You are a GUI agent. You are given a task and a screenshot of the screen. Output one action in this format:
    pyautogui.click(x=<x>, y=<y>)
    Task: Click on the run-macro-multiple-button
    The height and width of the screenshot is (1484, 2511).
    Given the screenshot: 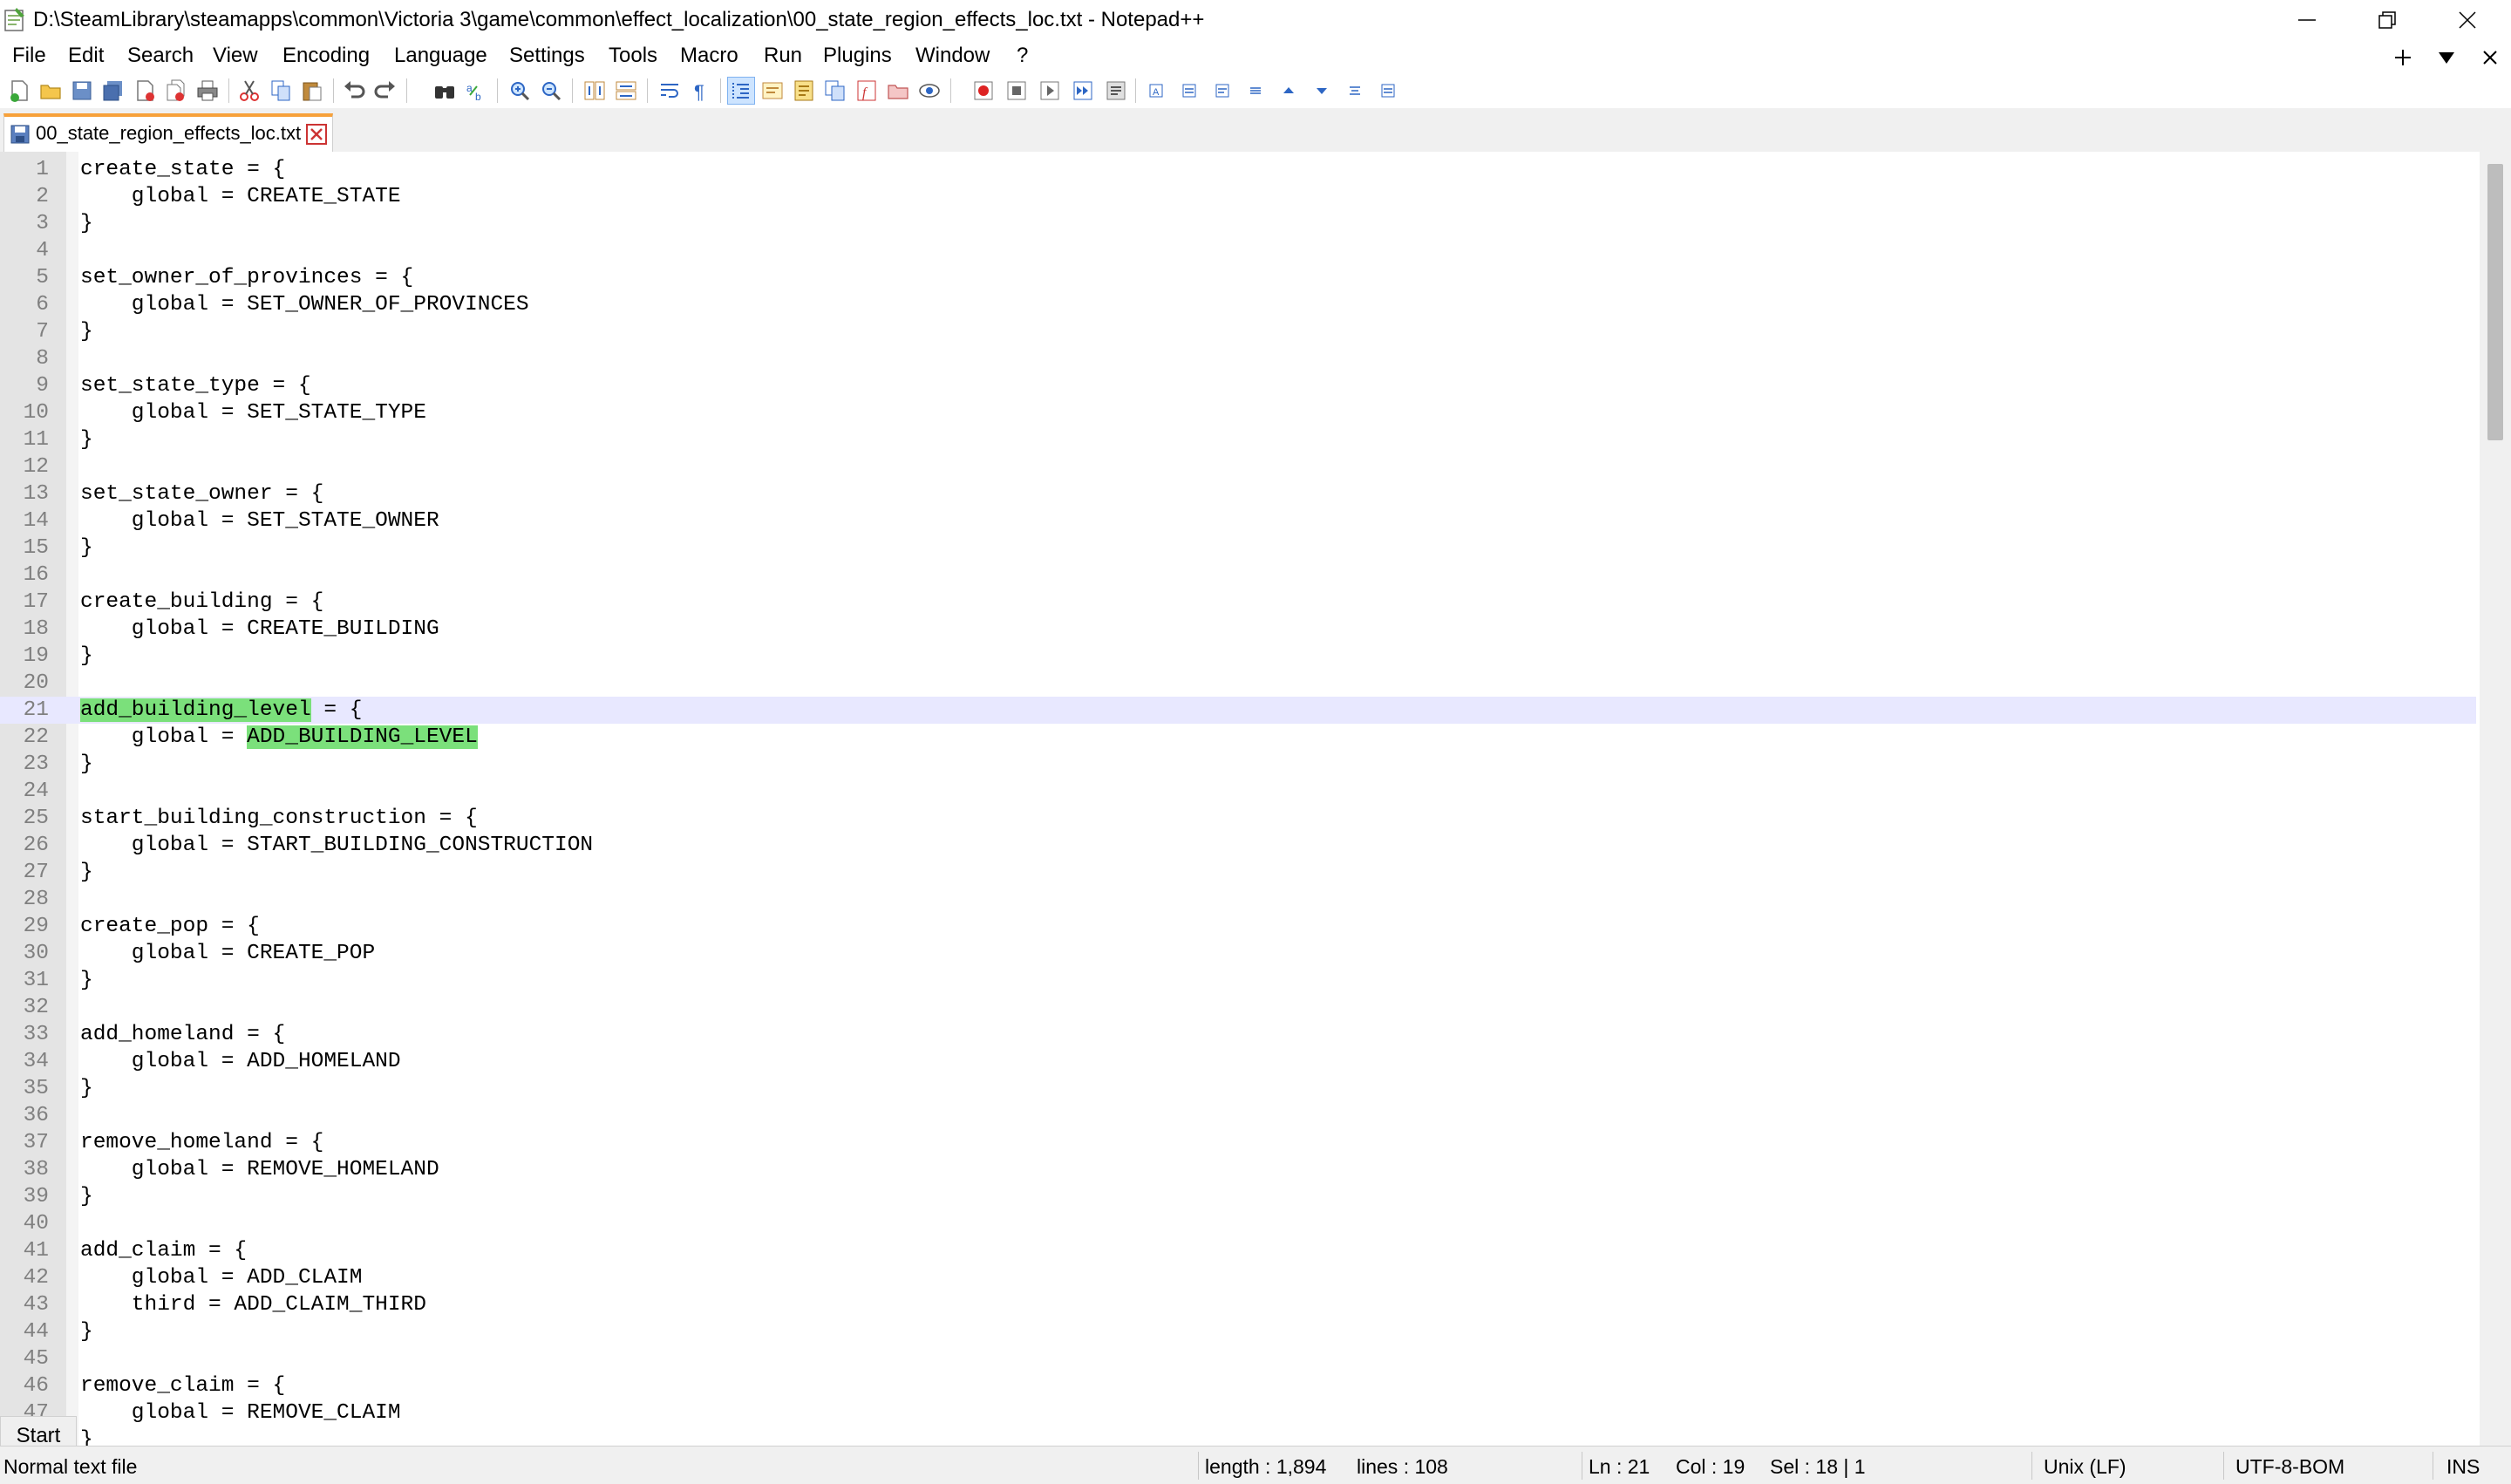 What is the action you would take?
    pyautogui.click(x=1083, y=91)
    